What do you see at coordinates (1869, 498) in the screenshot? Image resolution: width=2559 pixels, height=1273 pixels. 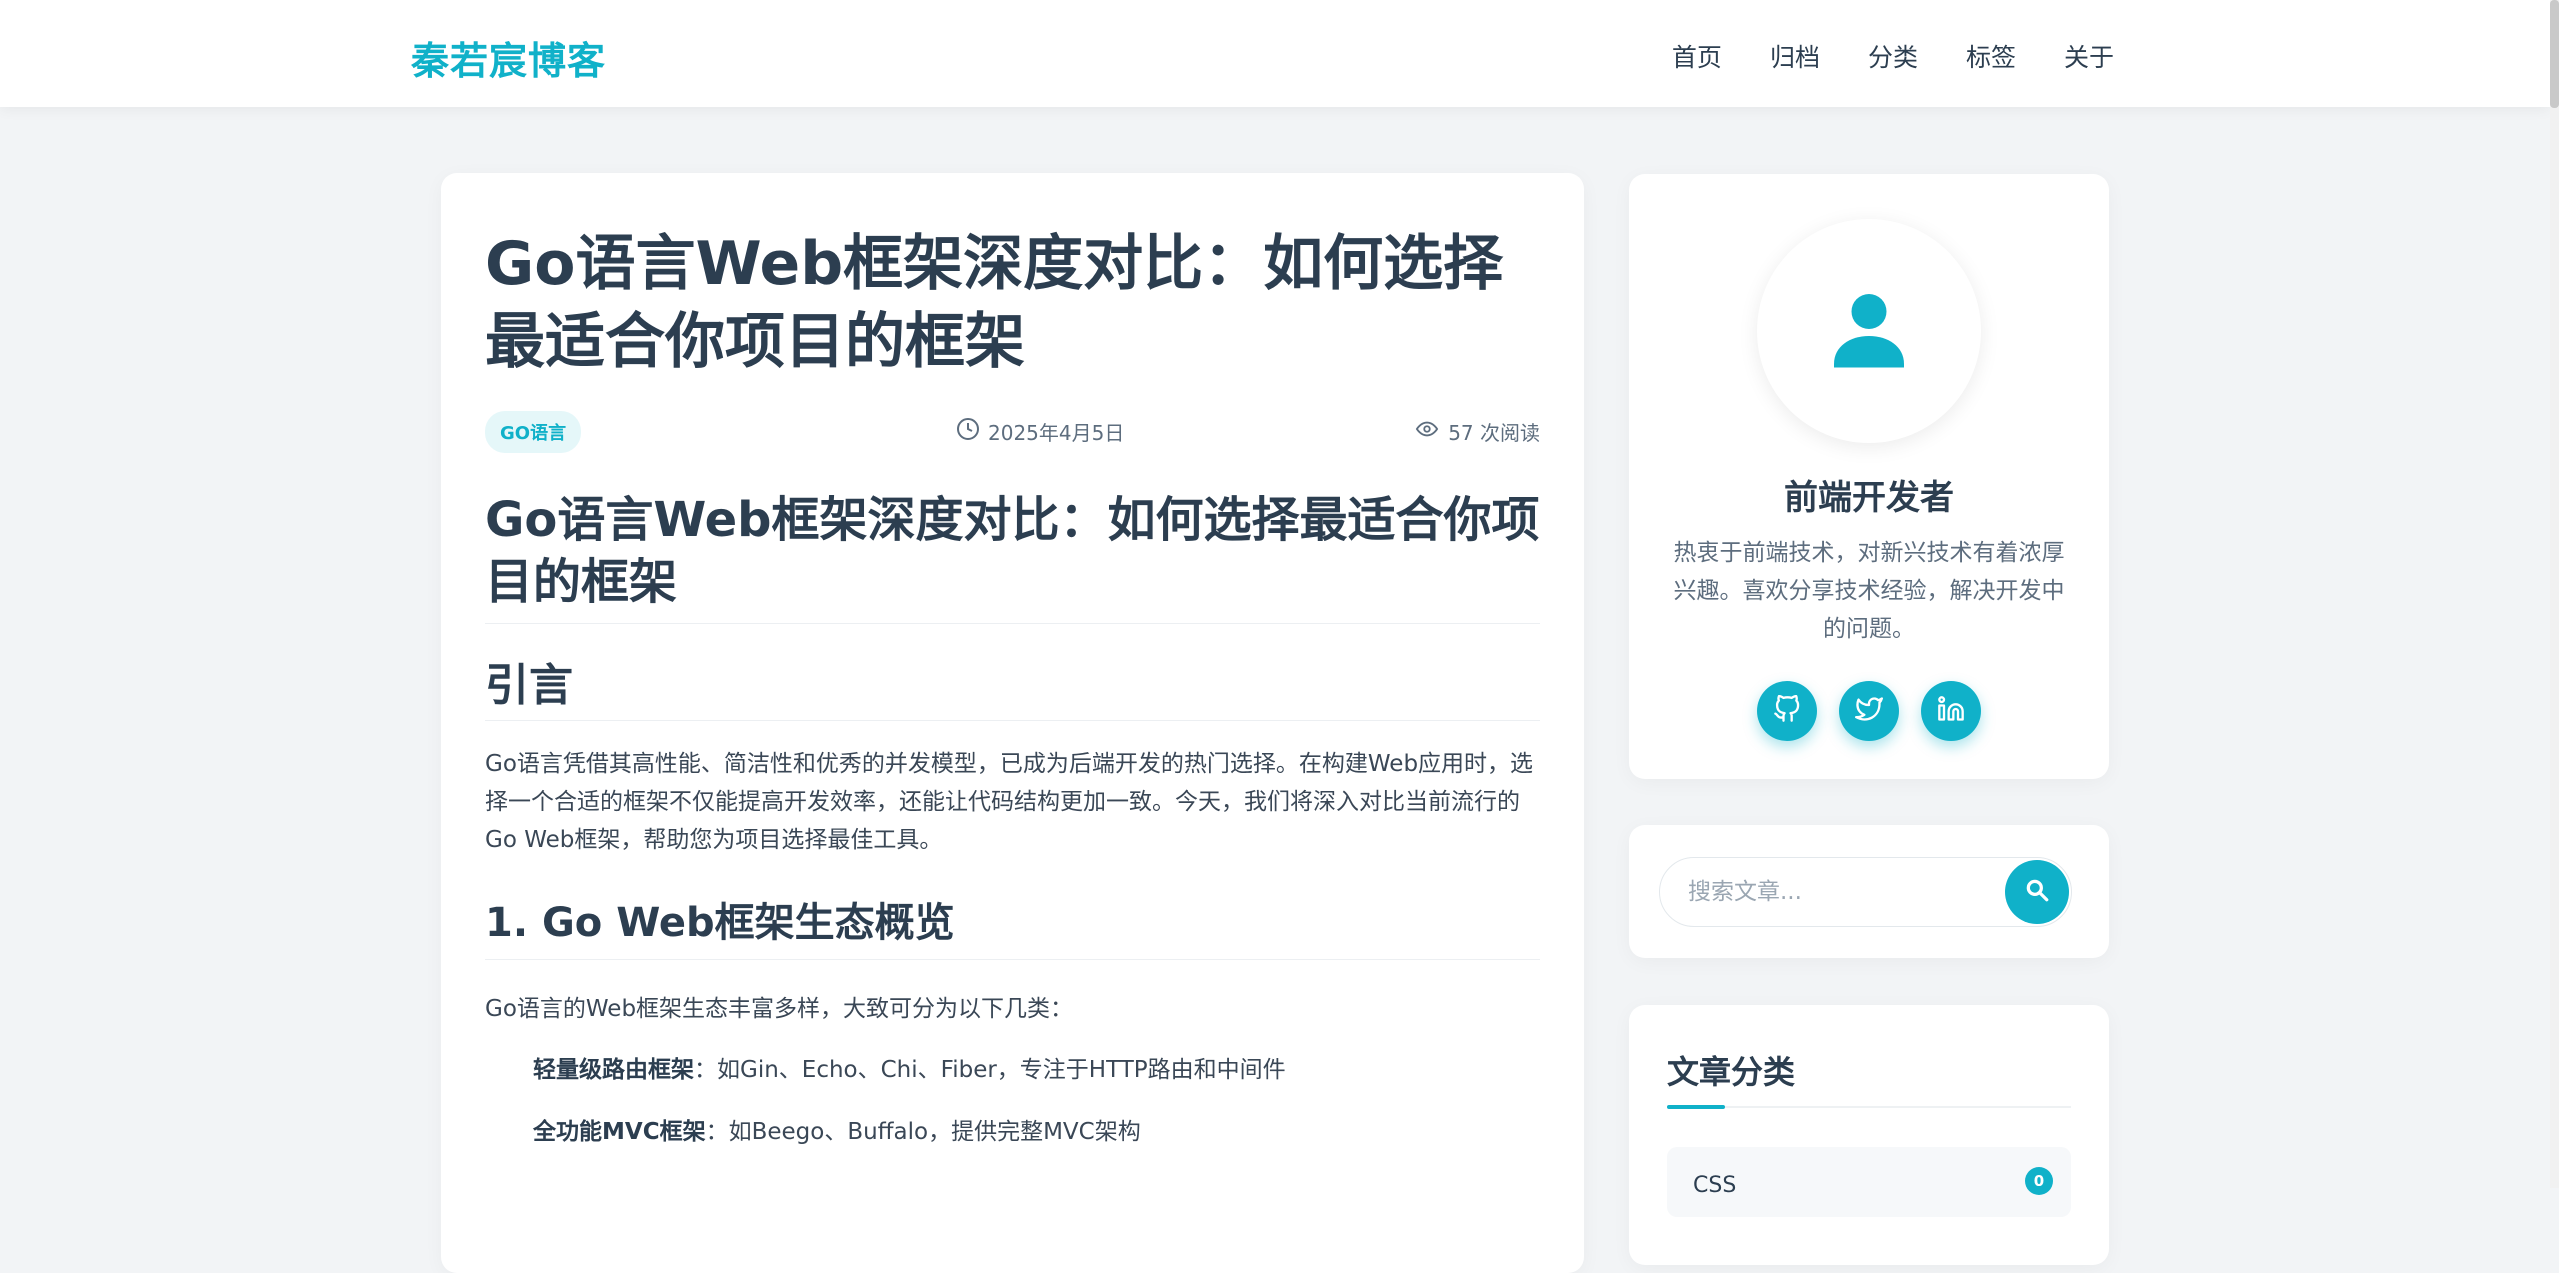 I see `profile-name: 前端开发者` at bounding box center [1869, 498].